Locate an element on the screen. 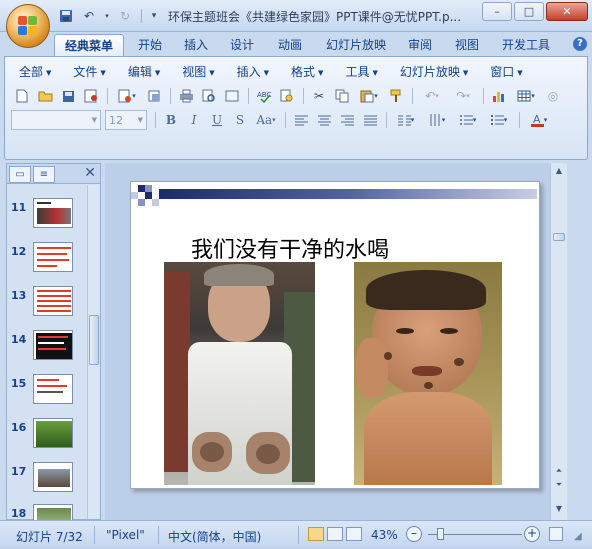 This screenshot has width=592, height=549. tab-review: 审阅 is located at coordinates (420, 45).